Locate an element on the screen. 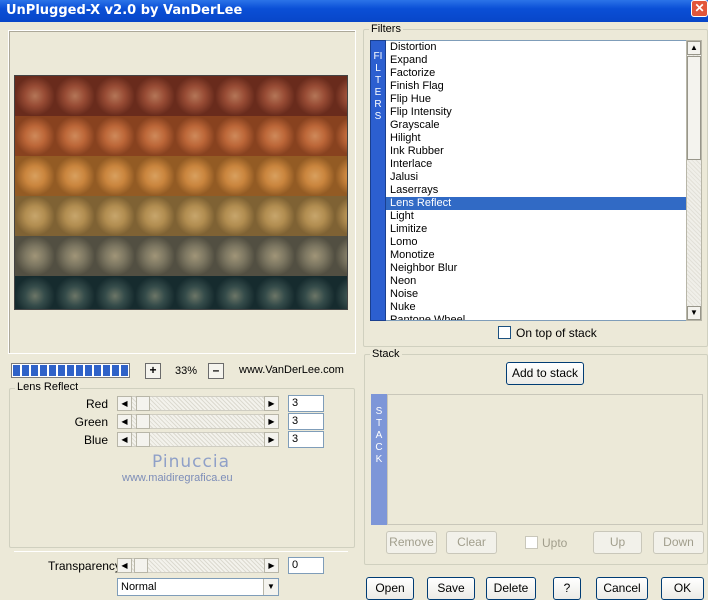 The image size is (708, 600). down-button: Down is located at coordinates (678, 542).